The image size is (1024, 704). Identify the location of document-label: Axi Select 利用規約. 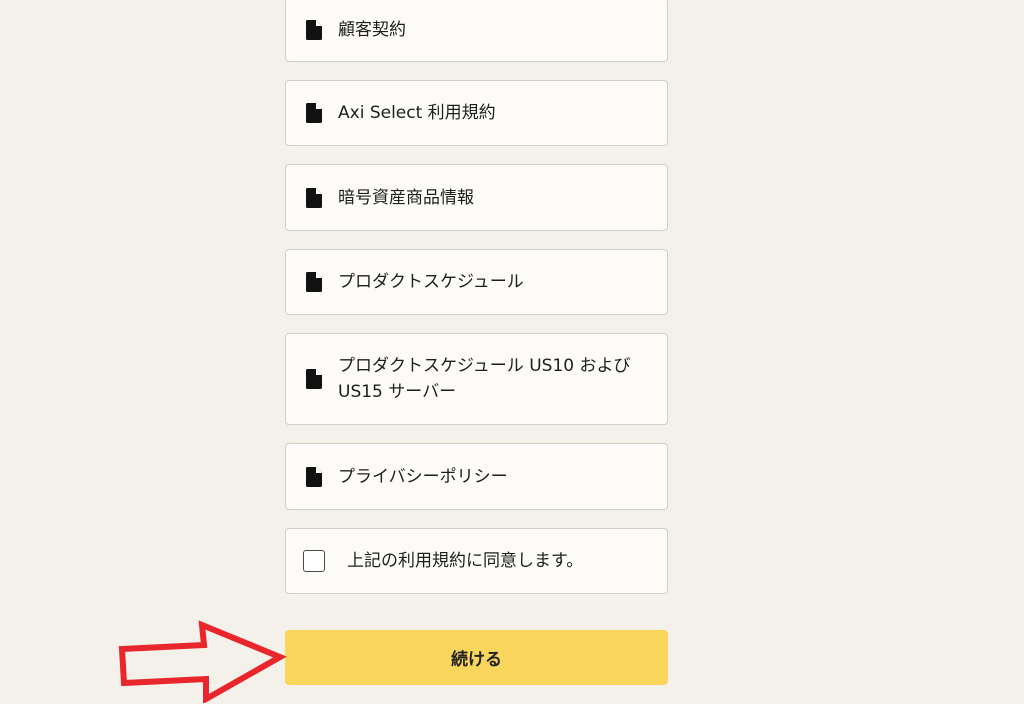
(417, 113).